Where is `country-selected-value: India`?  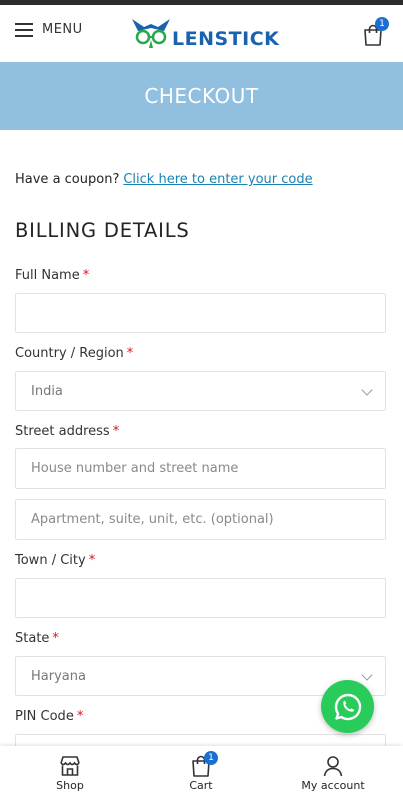
country-selected-value: India is located at coordinates (47, 391).